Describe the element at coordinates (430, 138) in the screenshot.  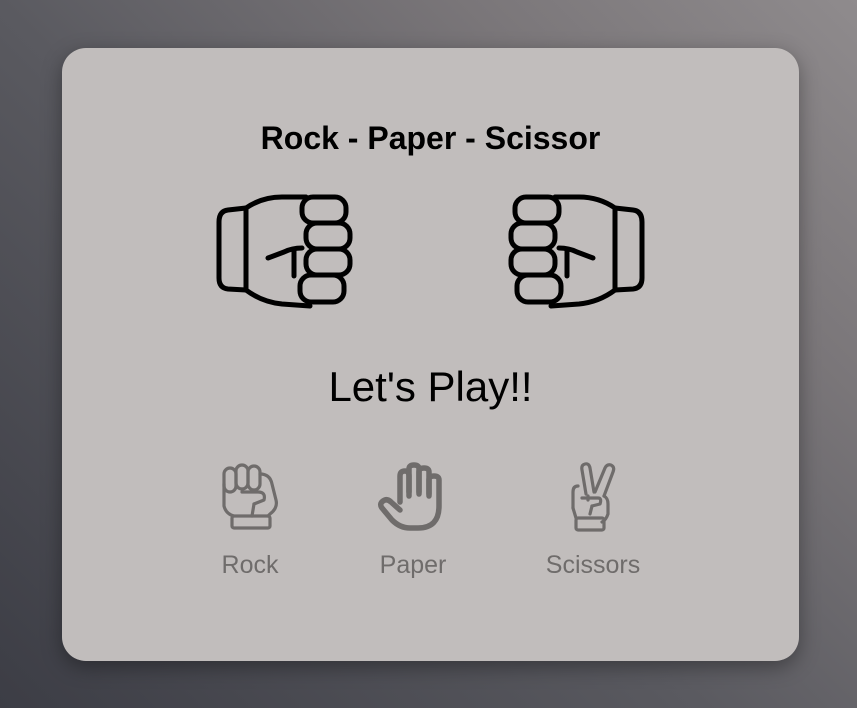
I see `game-title: Rock - Paper - Scissor` at that location.